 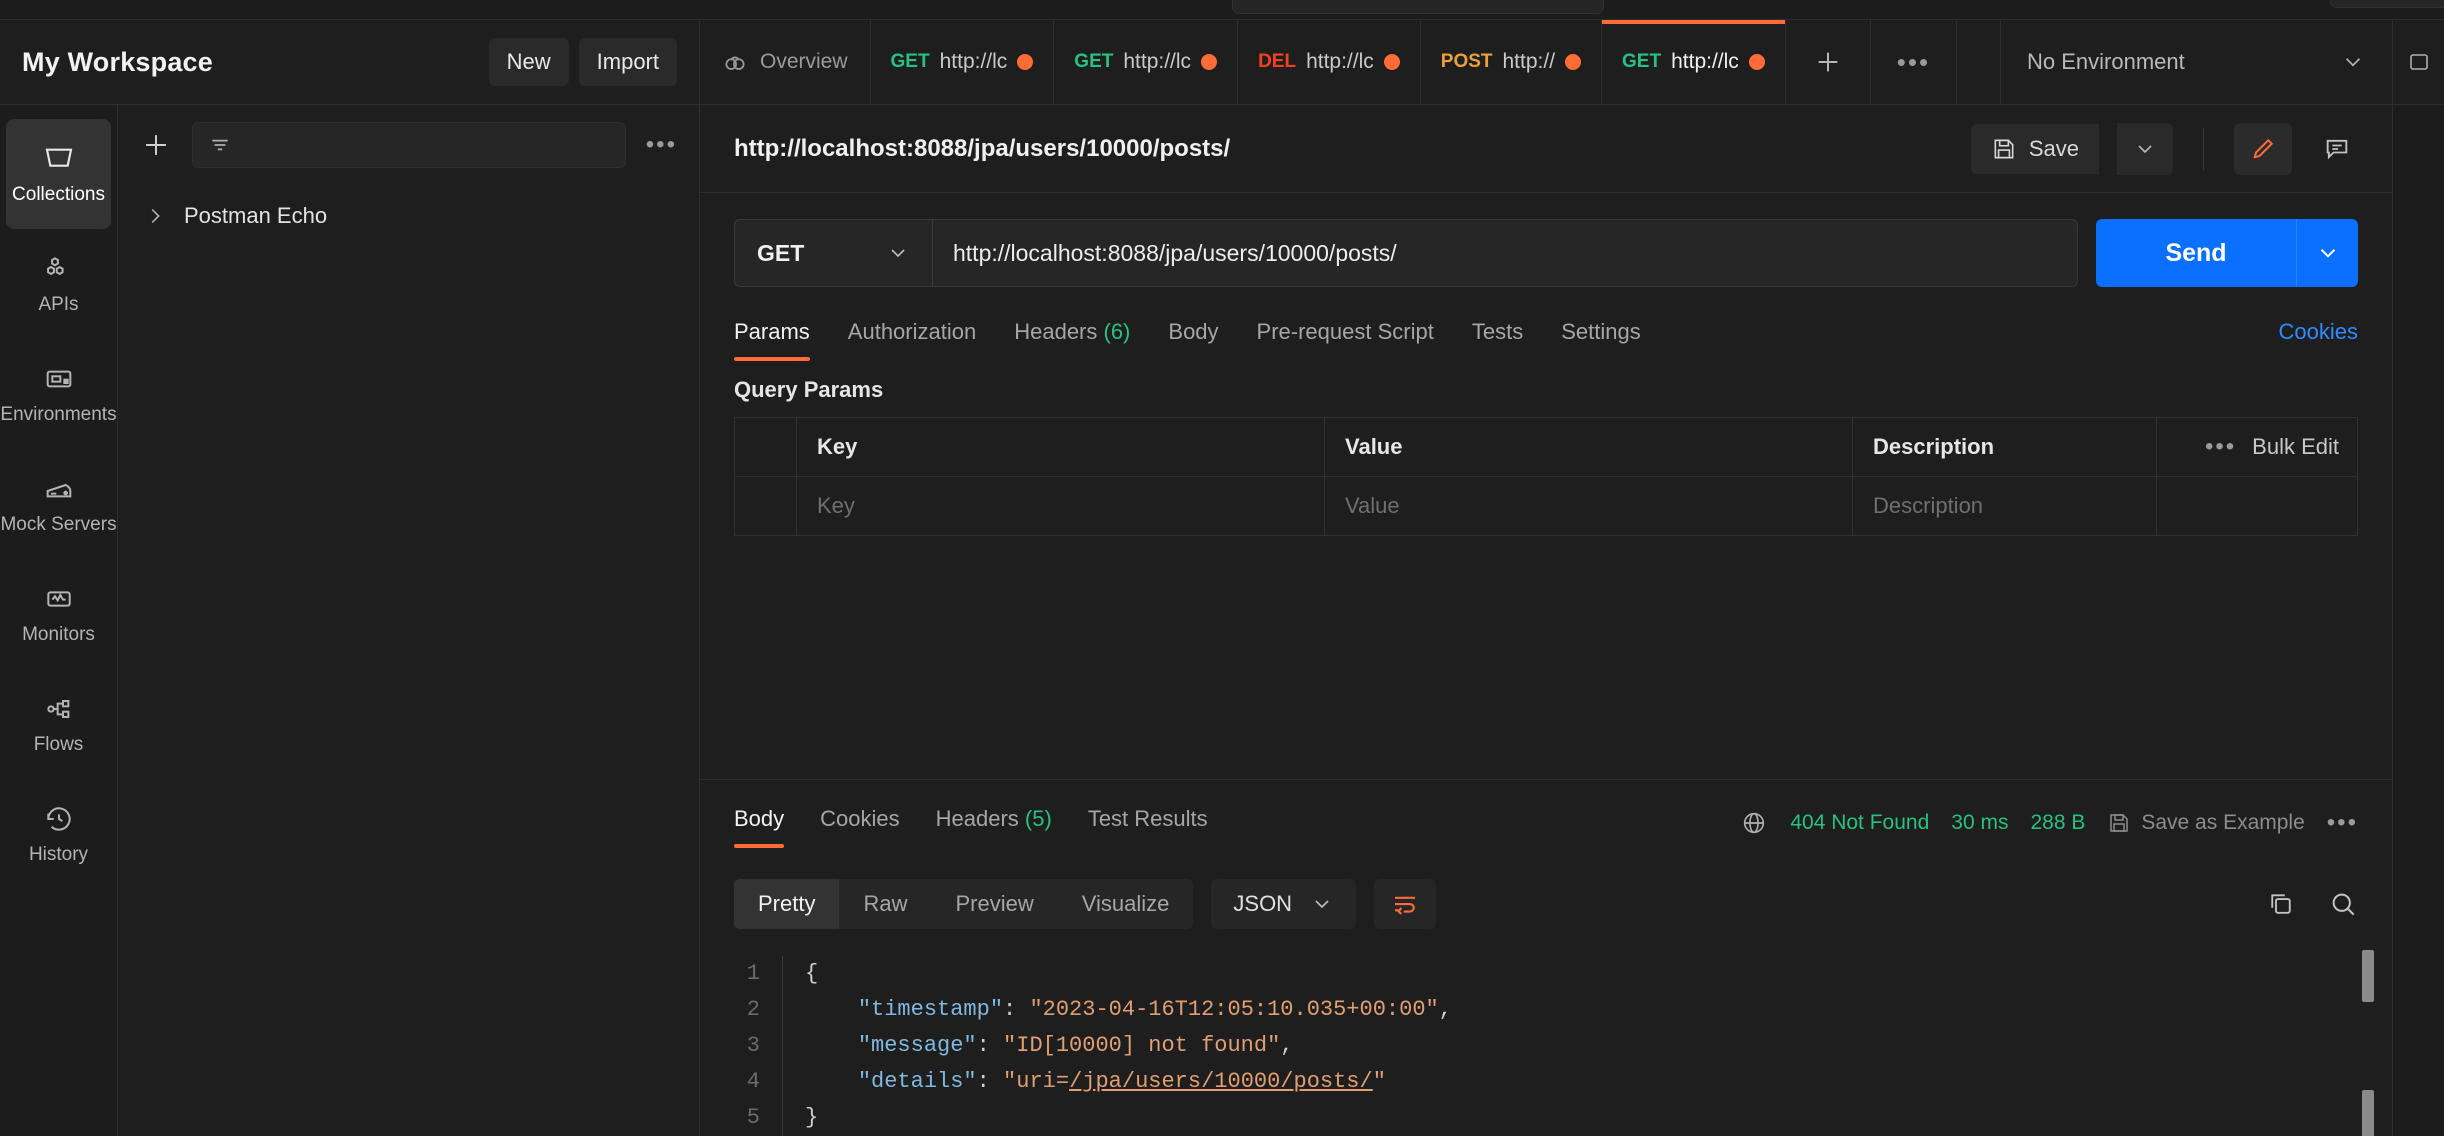 I want to click on tab-method: GET, so click(x=1094, y=61).